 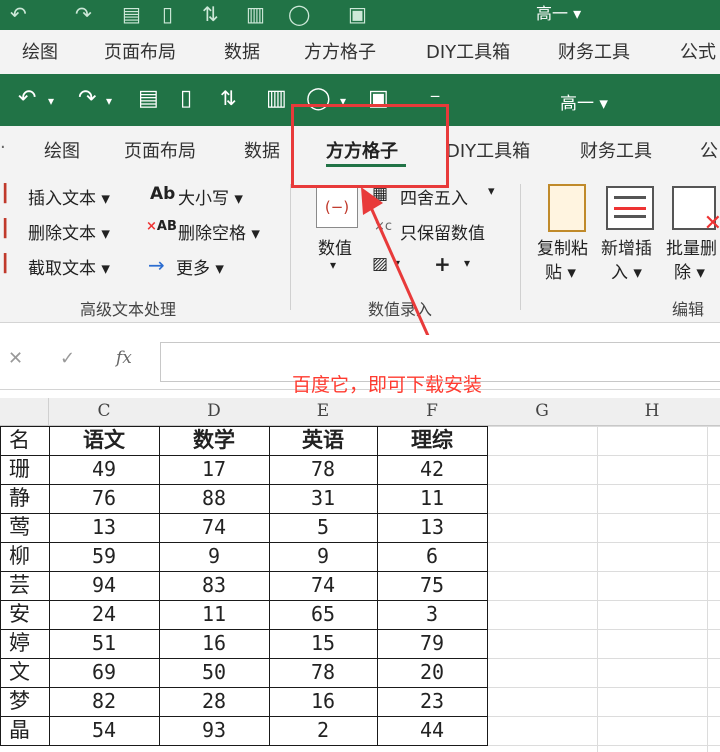 What do you see at coordinates (432, 556) in the screenshot?
I see `table-cell: 6` at bounding box center [432, 556].